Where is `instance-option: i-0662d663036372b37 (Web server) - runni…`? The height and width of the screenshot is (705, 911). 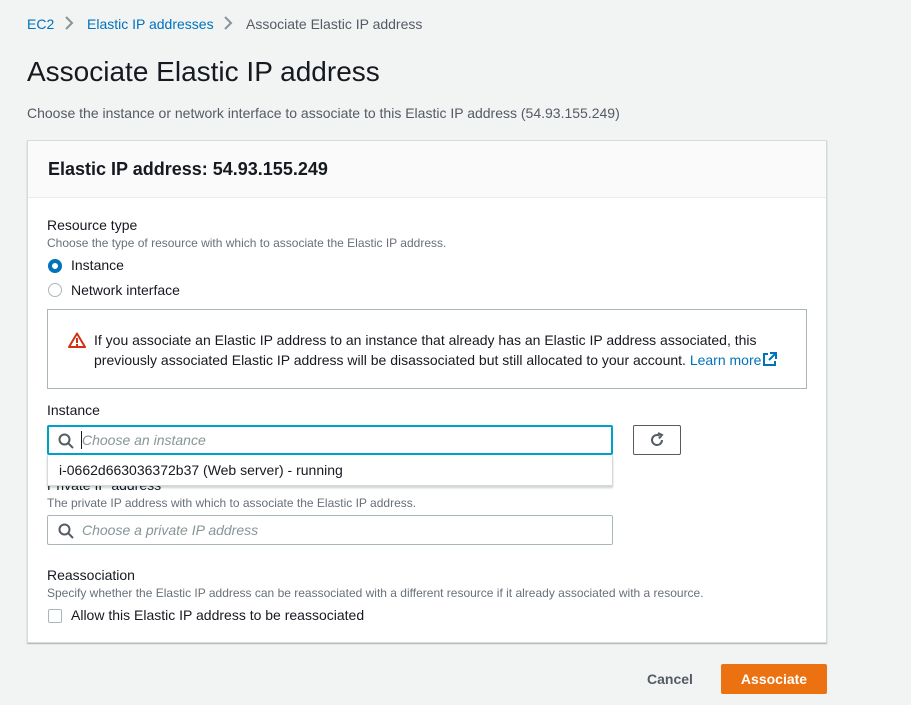 instance-option: i-0662d663036372b37 (Web server) - runni… is located at coordinates (201, 470).